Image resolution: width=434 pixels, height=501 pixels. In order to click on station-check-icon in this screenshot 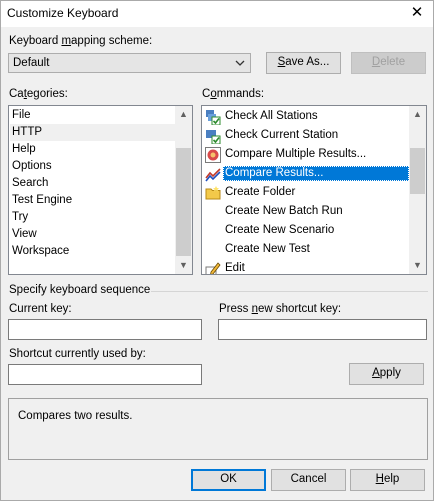, I will do `click(213, 137)`.